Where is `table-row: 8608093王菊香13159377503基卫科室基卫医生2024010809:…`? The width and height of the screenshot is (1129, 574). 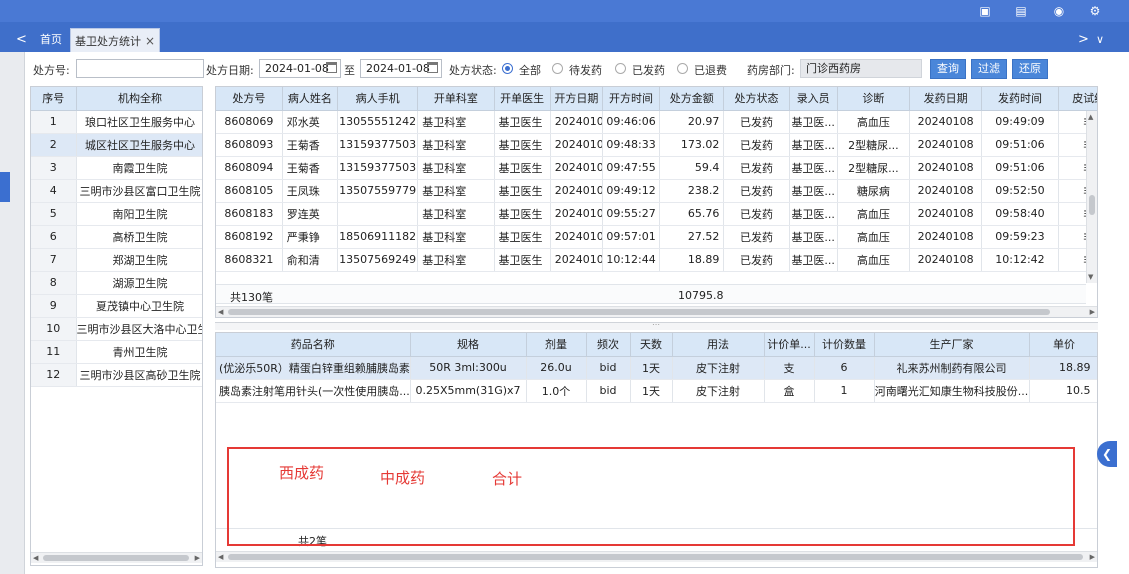 table-row: 8608093王菊香13159377503基卫科室基卫医生2024010809:… is located at coordinates (656, 145).